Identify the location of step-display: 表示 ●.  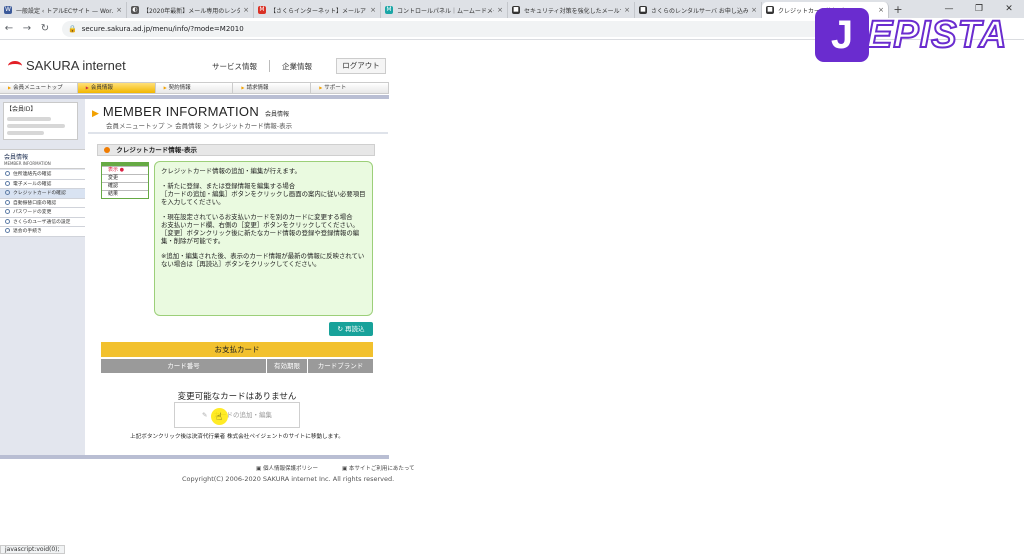
(125, 170).